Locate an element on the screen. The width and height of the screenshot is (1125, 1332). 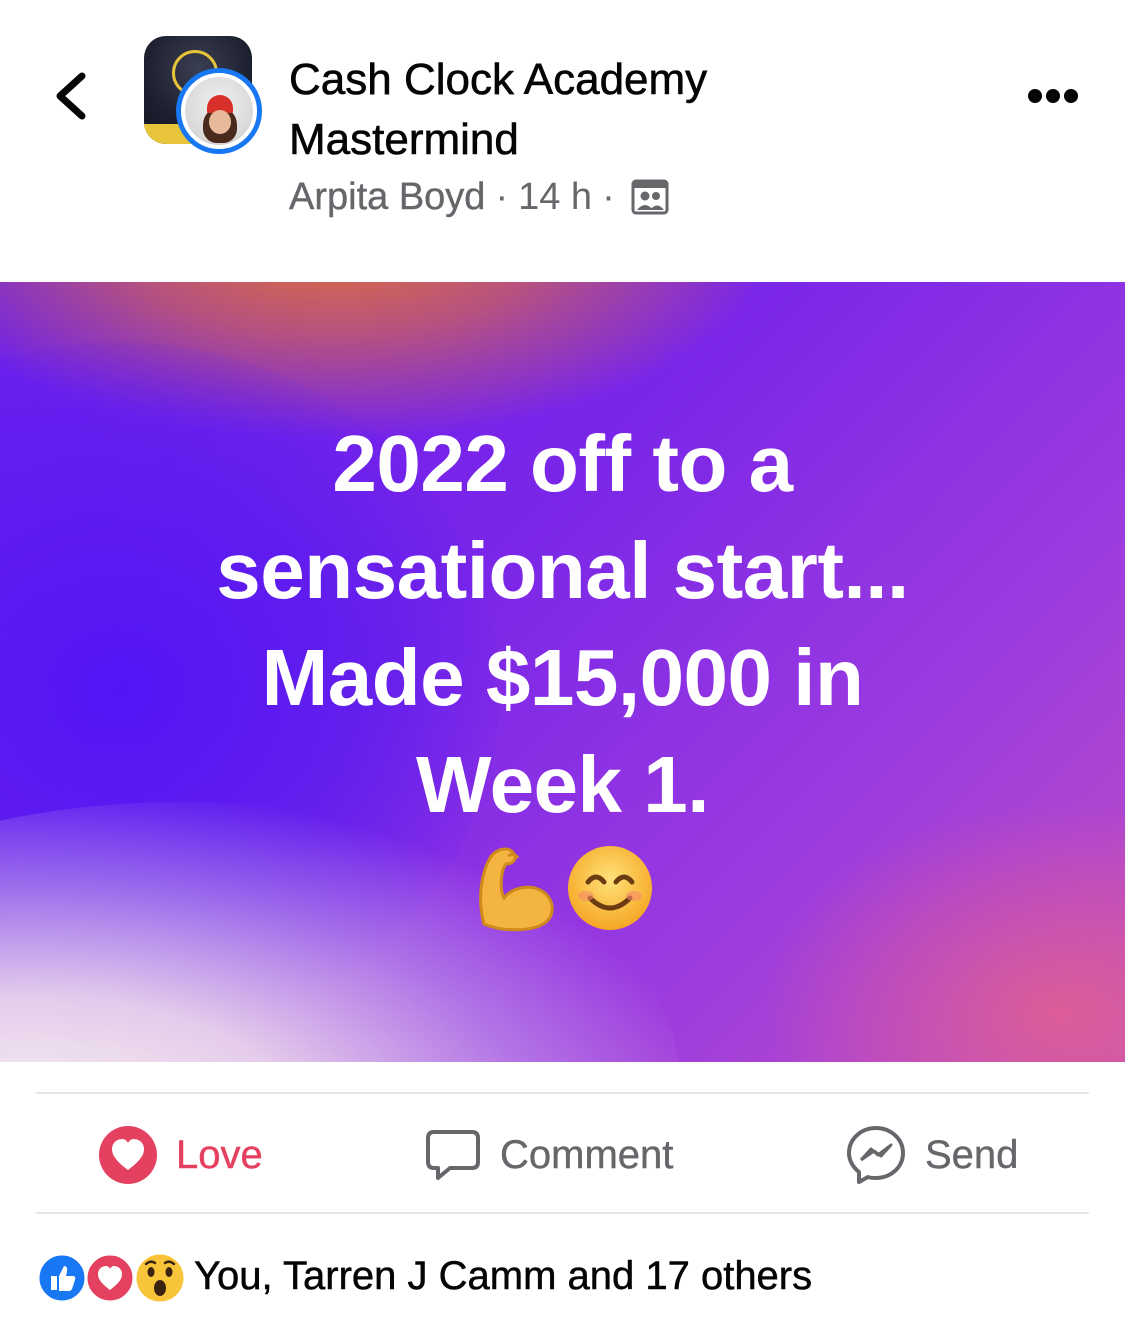
post-time: 14 h is located at coordinates (555, 197).